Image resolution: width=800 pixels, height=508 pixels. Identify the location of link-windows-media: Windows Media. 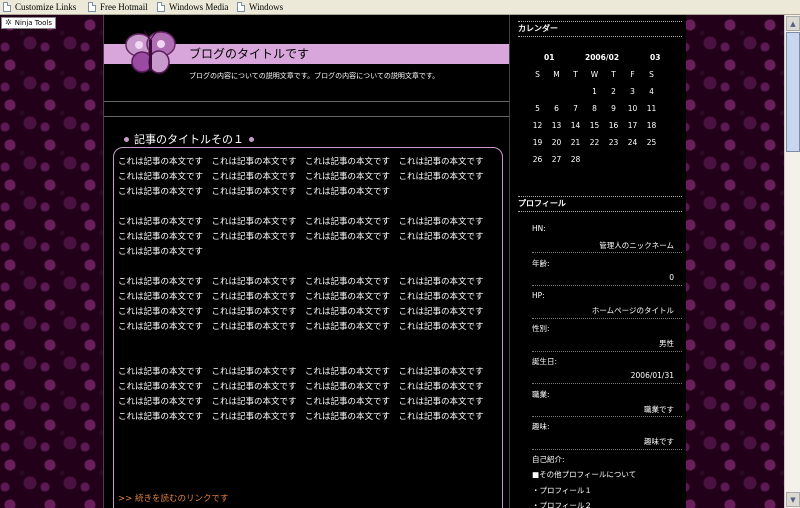
(192, 7).